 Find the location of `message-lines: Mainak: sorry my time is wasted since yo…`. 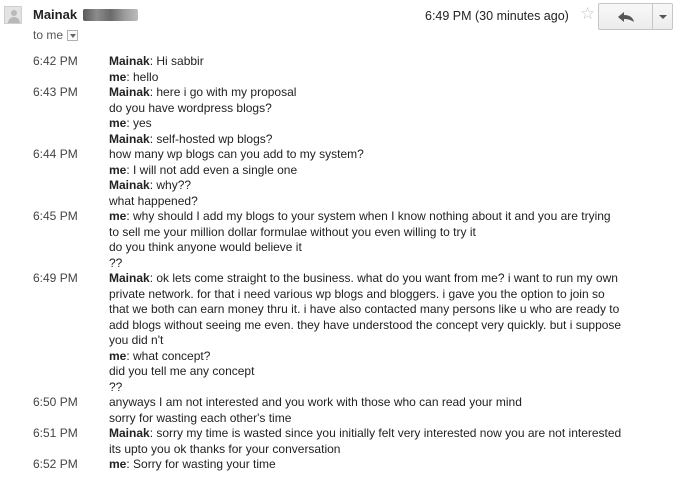

message-lines: Mainak: sorry my time is wasted since yo… is located at coordinates (389, 441).